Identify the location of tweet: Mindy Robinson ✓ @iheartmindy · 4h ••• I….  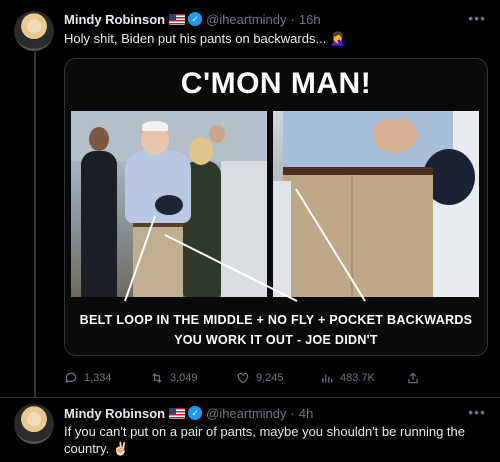
(250, 430).